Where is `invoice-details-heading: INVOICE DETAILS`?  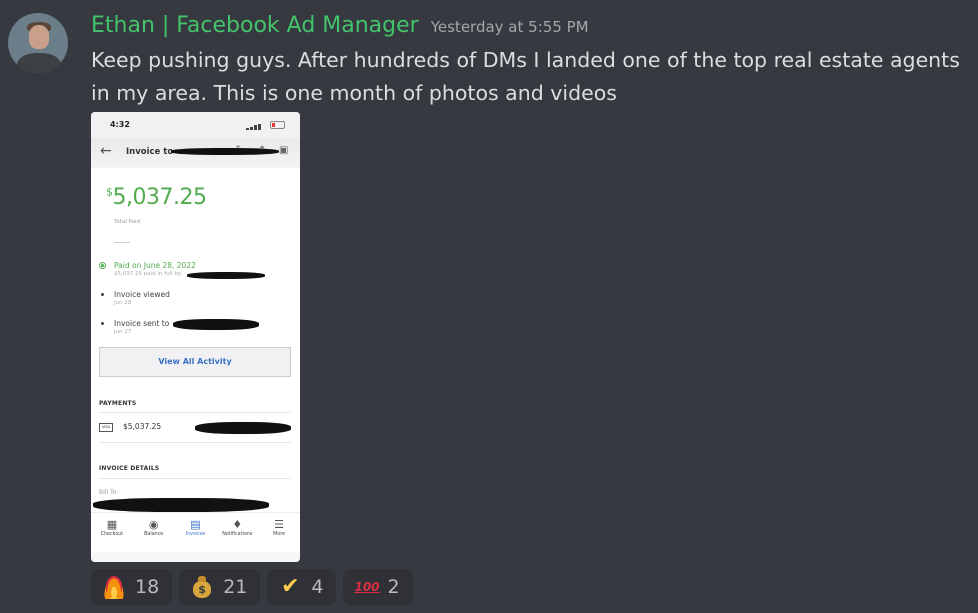 invoice-details-heading: INVOICE DETAILS is located at coordinates (129, 468).